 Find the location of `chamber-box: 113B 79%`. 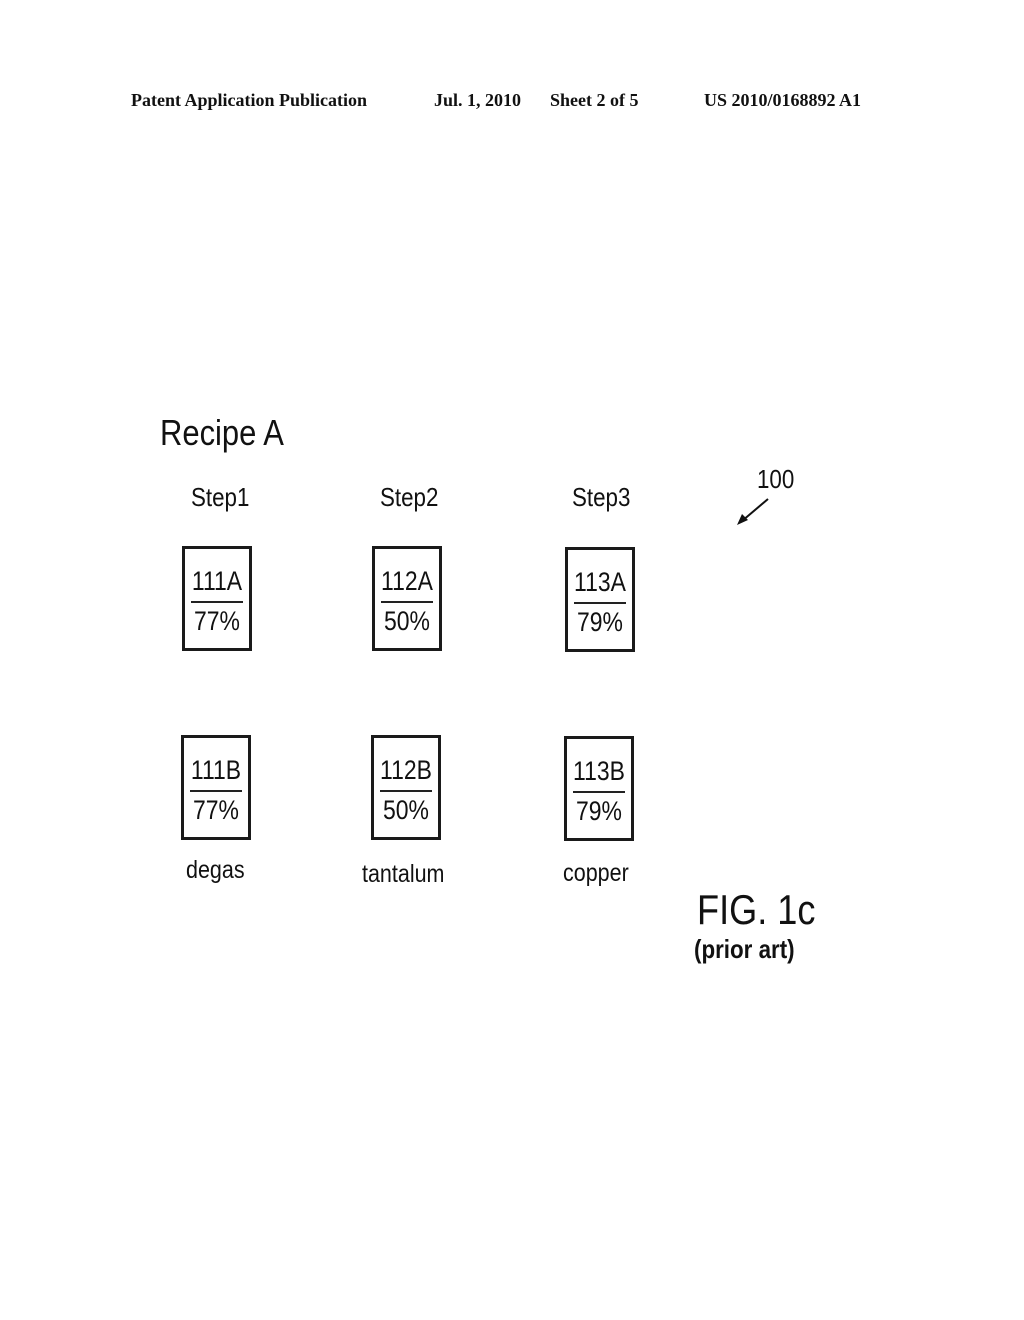

chamber-box: 113B 79% is located at coordinates (599, 788).